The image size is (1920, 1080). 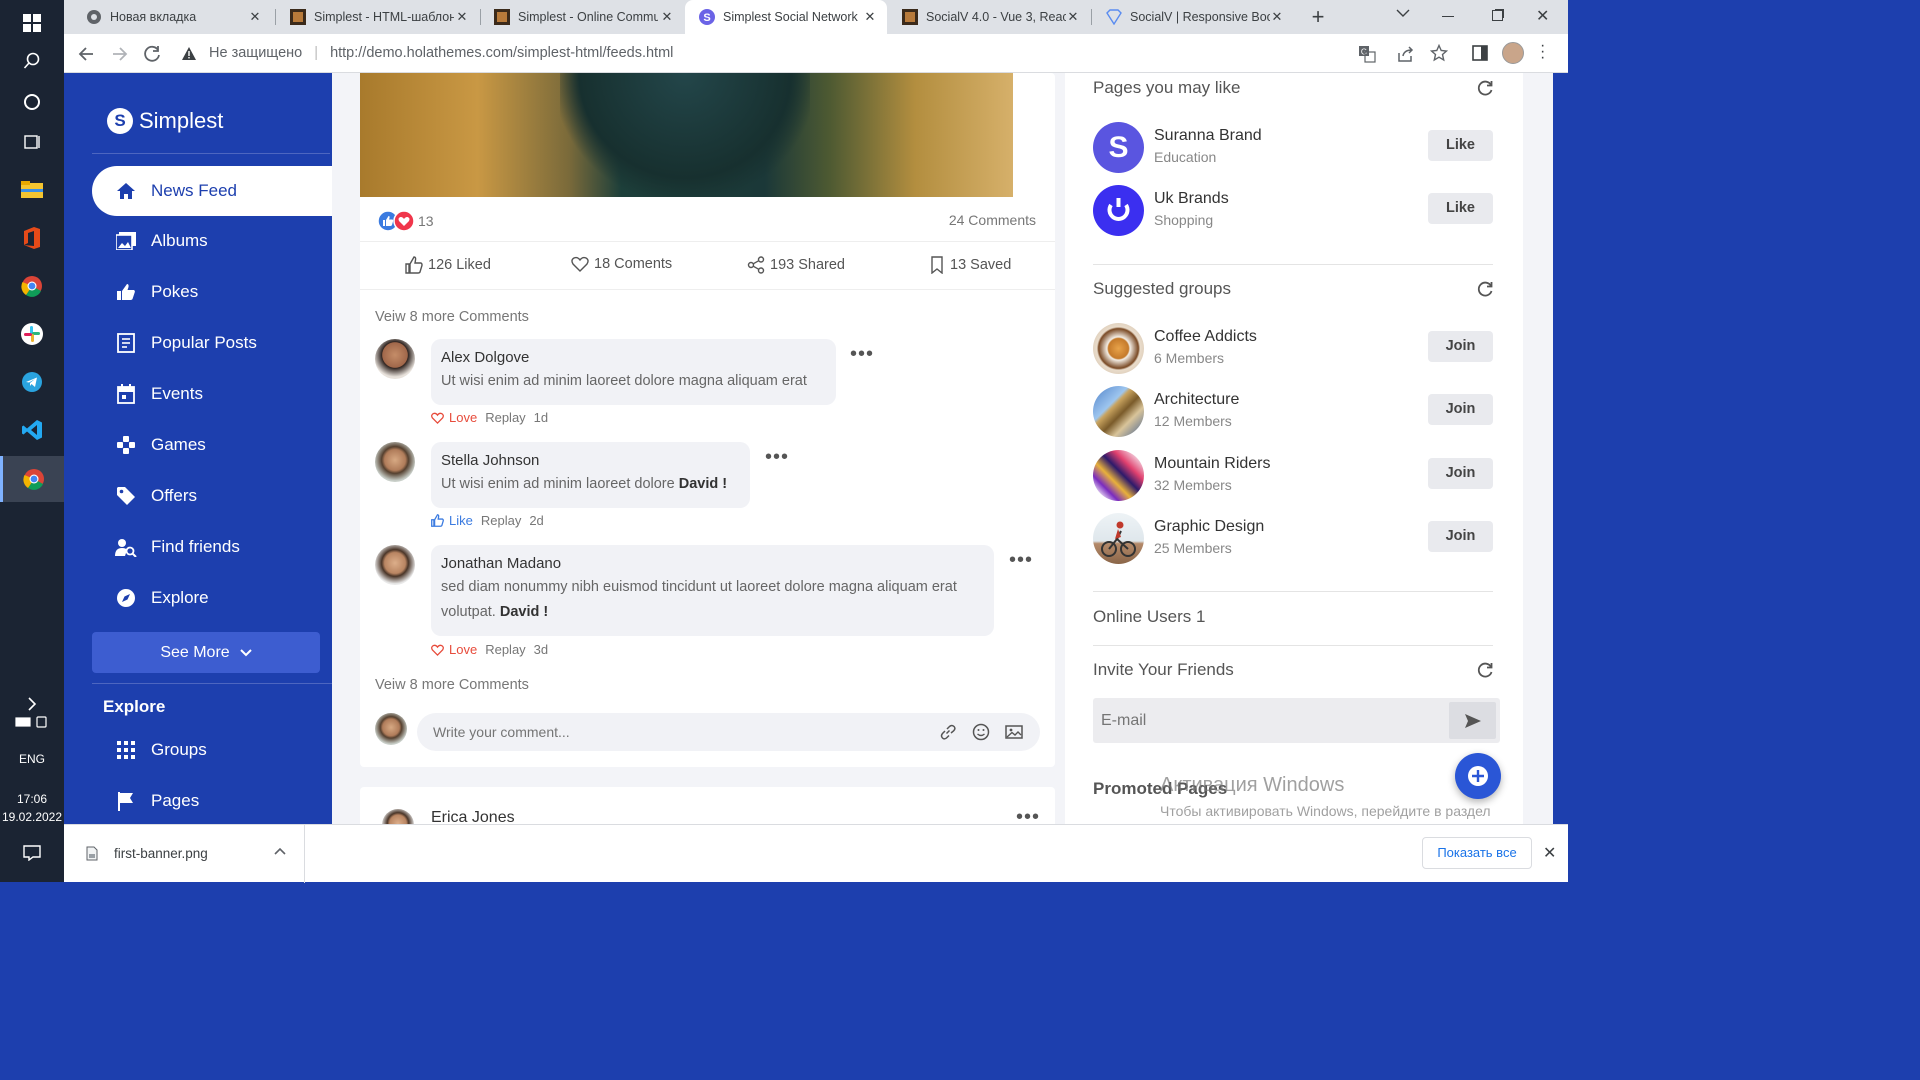 I want to click on profile-avatar, so click(x=1513, y=53).